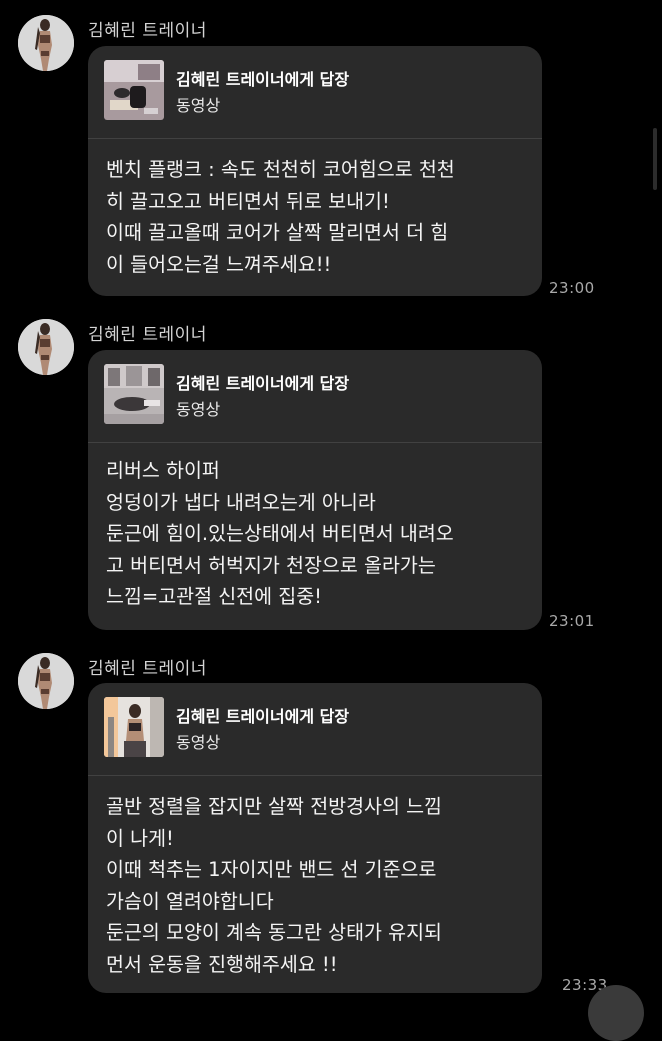 The height and width of the screenshot is (1041, 662). What do you see at coordinates (572, 621) in the screenshot?
I see `timestamp: 23:01` at bounding box center [572, 621].